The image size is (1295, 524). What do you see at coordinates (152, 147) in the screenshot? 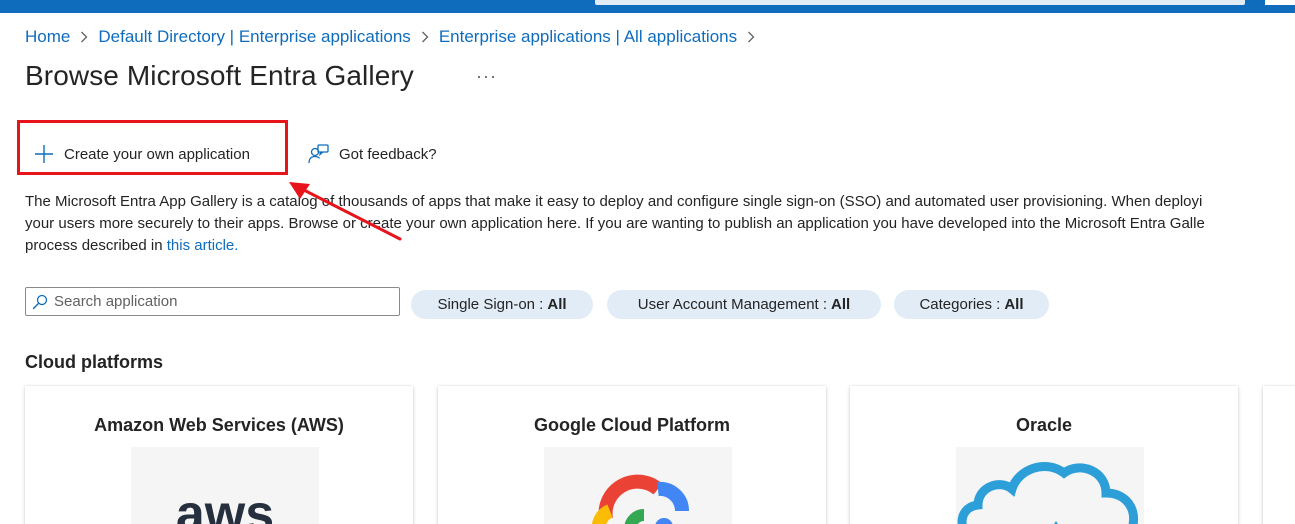
I see `highlight-annotation-box` at bounding box center [152, 147].